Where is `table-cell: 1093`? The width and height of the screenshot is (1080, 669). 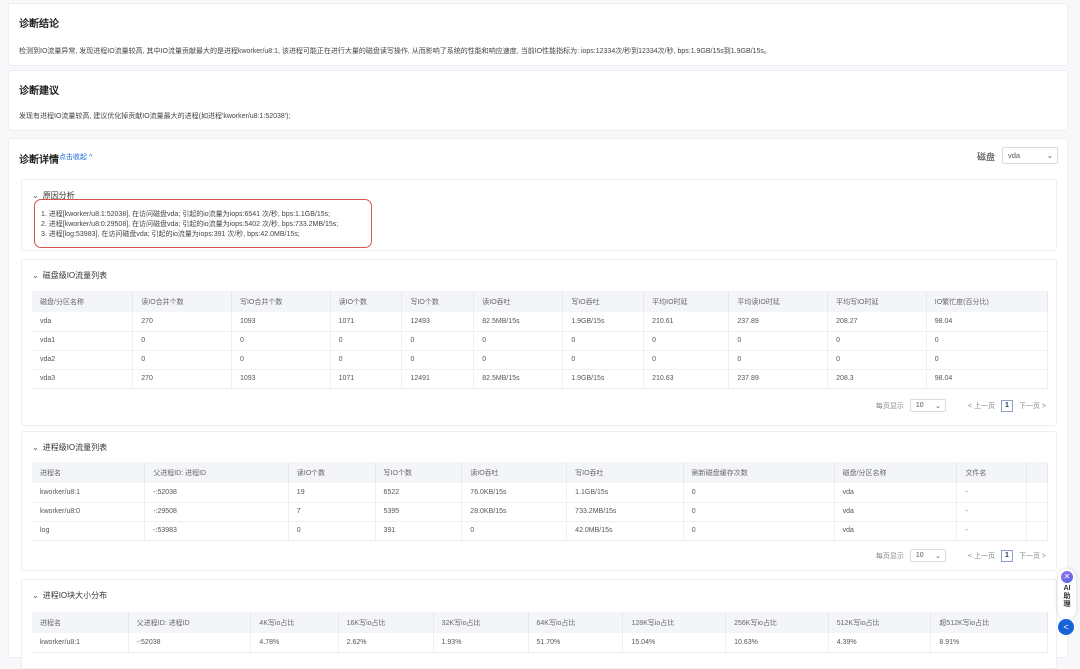
table-cell: 1093 is located at coordinates (281, 379).